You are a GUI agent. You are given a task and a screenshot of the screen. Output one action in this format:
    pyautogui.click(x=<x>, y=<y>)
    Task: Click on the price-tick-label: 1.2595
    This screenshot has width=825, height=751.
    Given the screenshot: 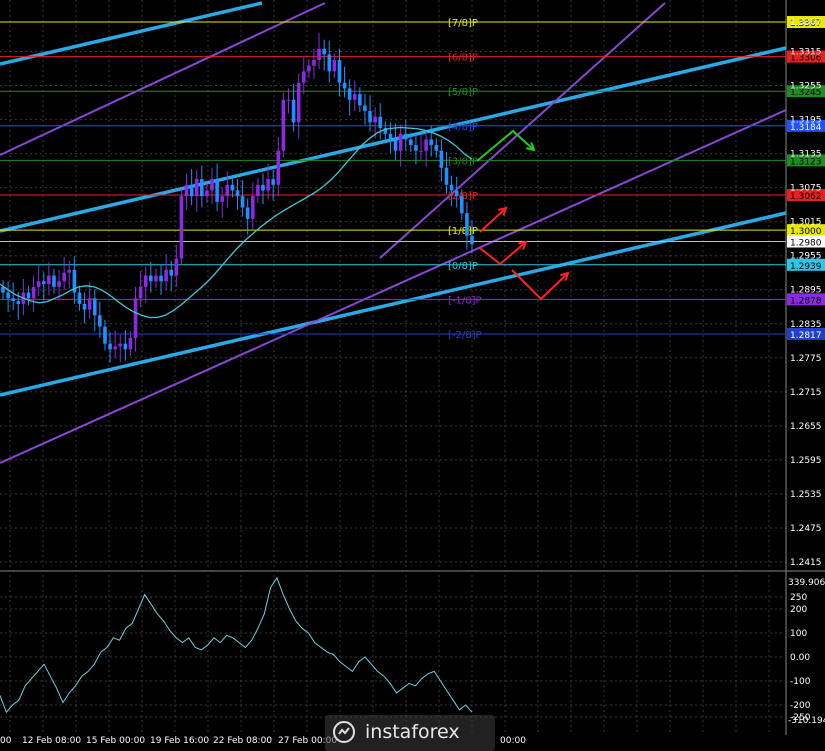 What is the action you would take?
    pyautogui.click(x=806, y=461)
    